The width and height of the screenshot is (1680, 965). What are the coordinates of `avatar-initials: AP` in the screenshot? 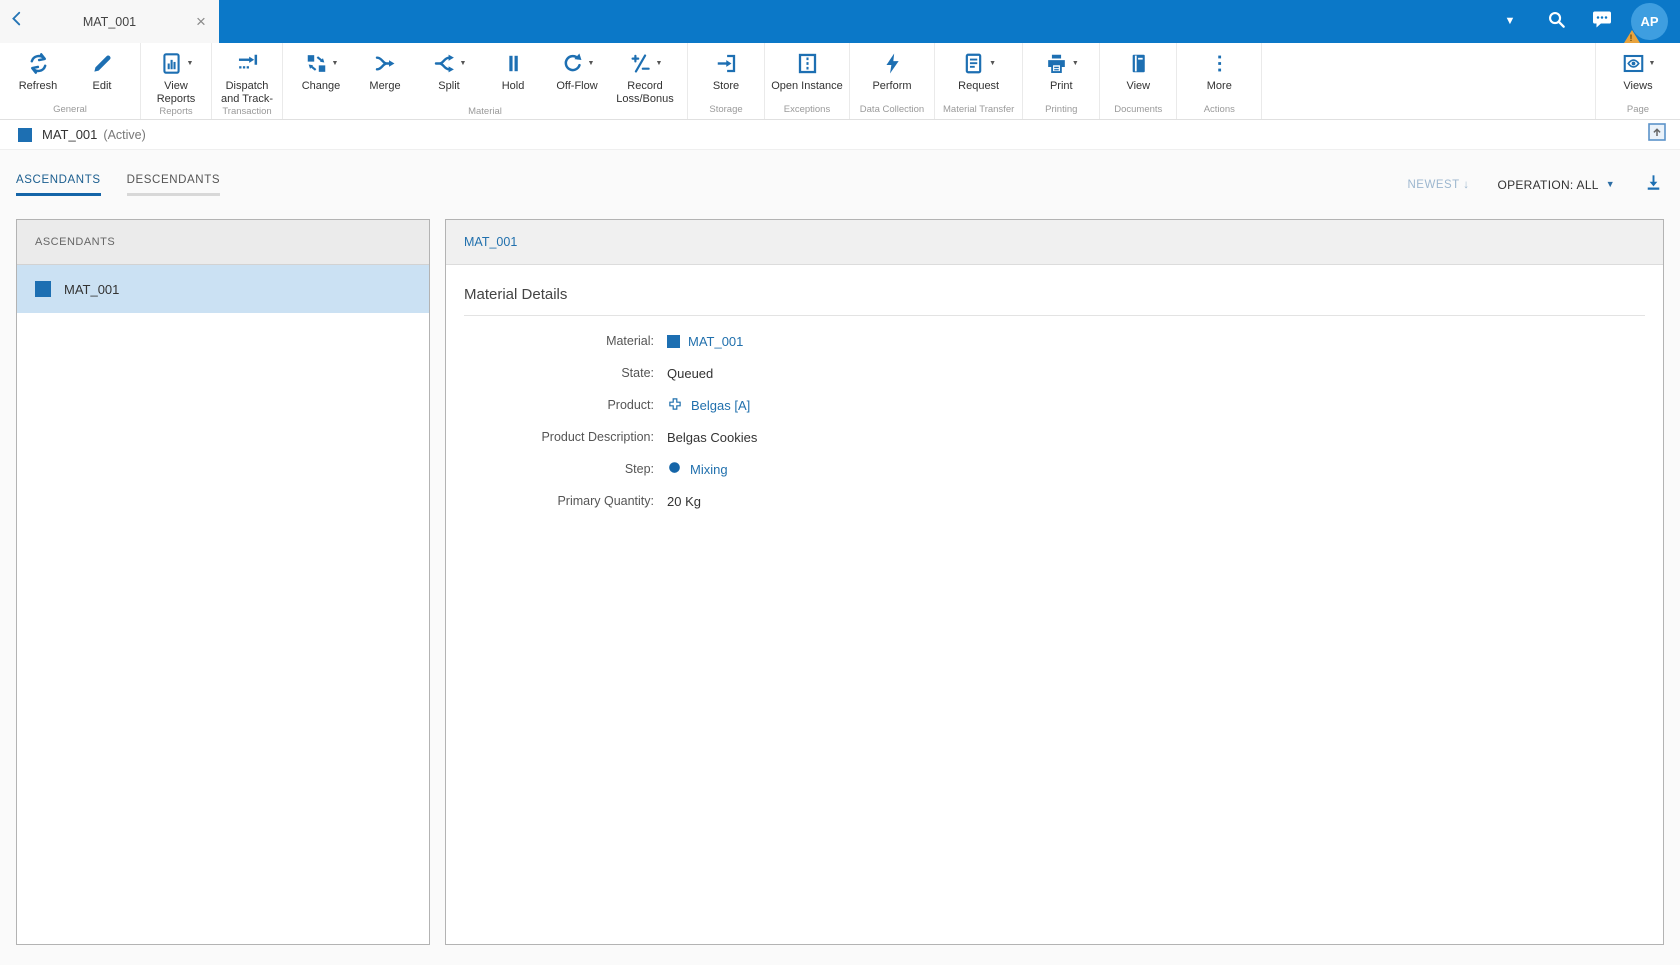 It's located at (1649, 21).